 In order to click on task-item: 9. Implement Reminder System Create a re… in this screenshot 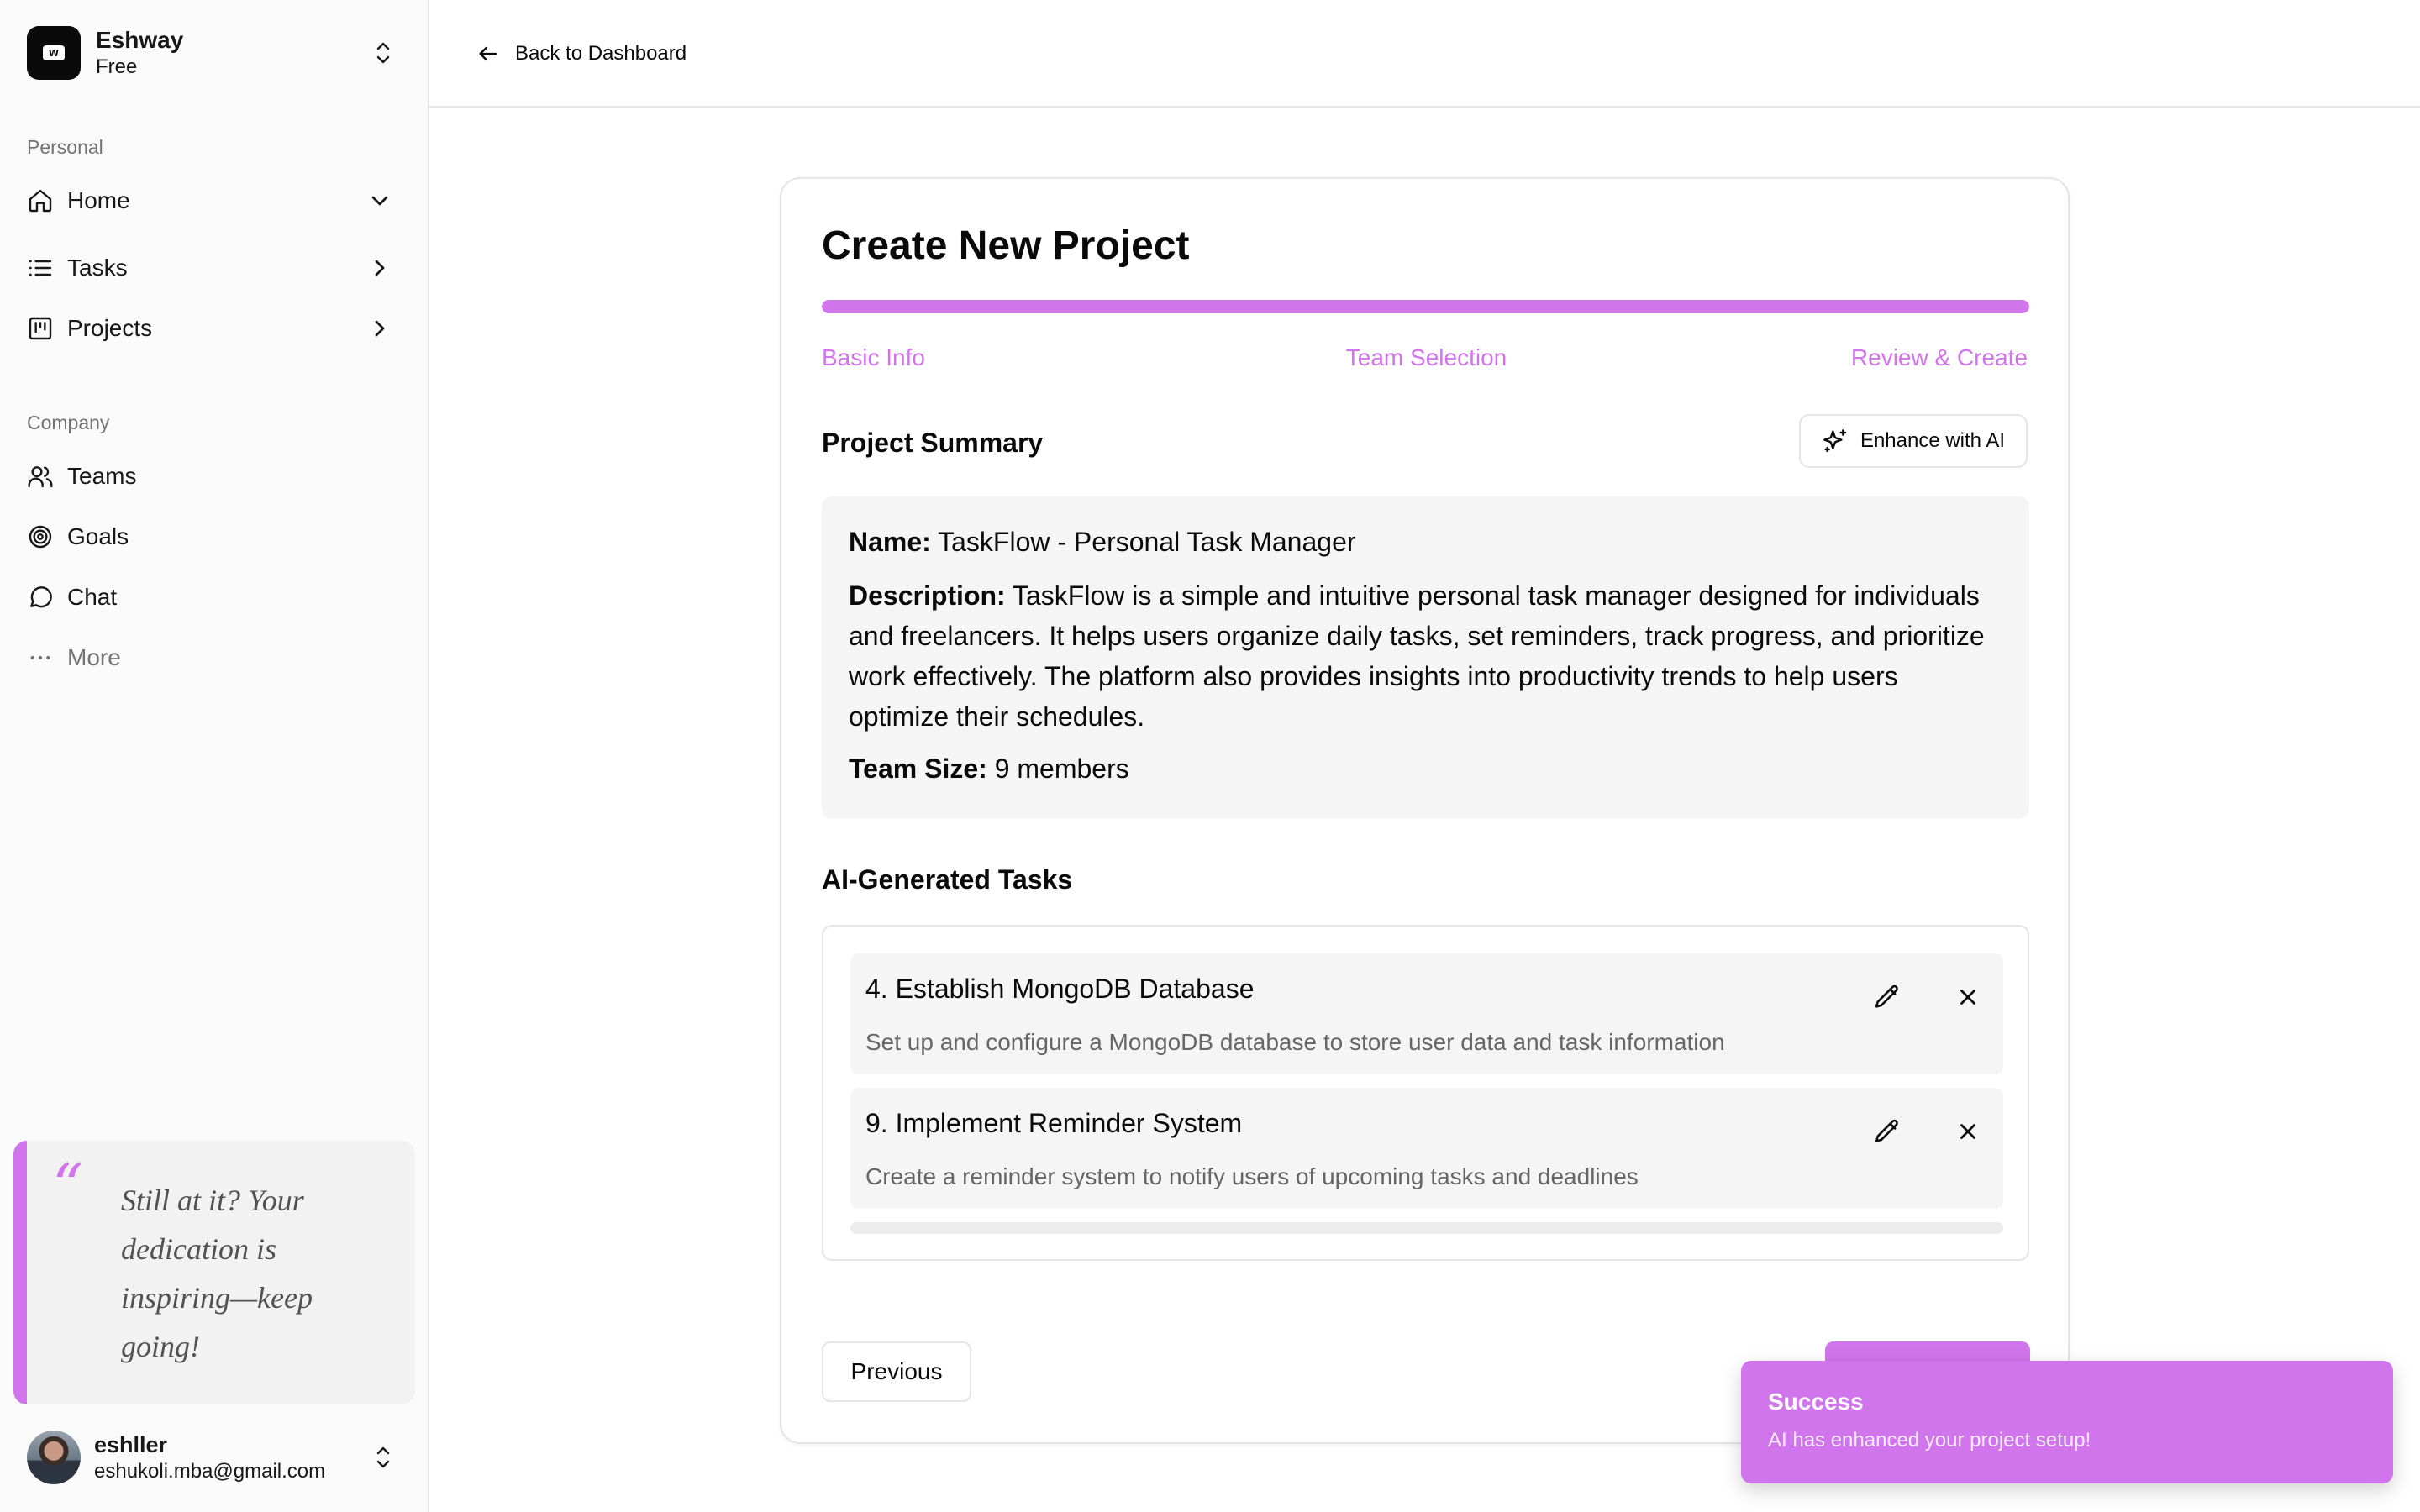, I will do `click(1426, 1148)`.